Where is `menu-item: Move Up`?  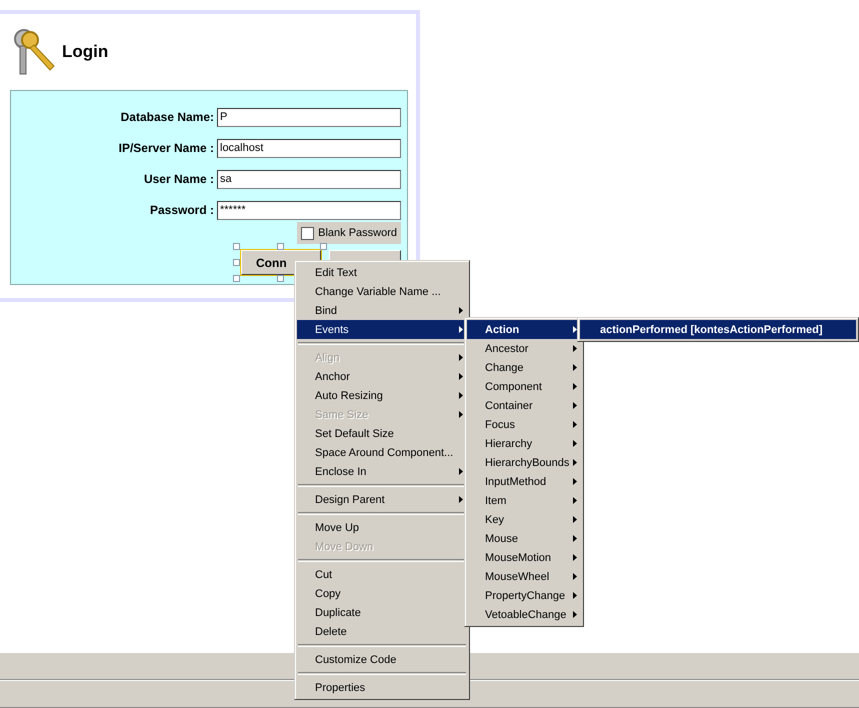 menu-item: Move Up is located at coordinates (382, 527).